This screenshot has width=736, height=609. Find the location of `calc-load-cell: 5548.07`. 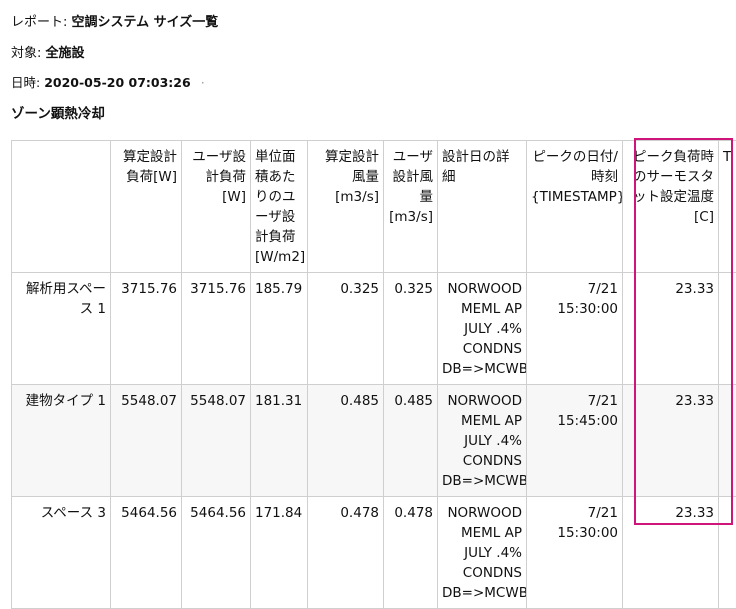

calc-load-cell: 5548.07 is located at coordinates (146, 441).